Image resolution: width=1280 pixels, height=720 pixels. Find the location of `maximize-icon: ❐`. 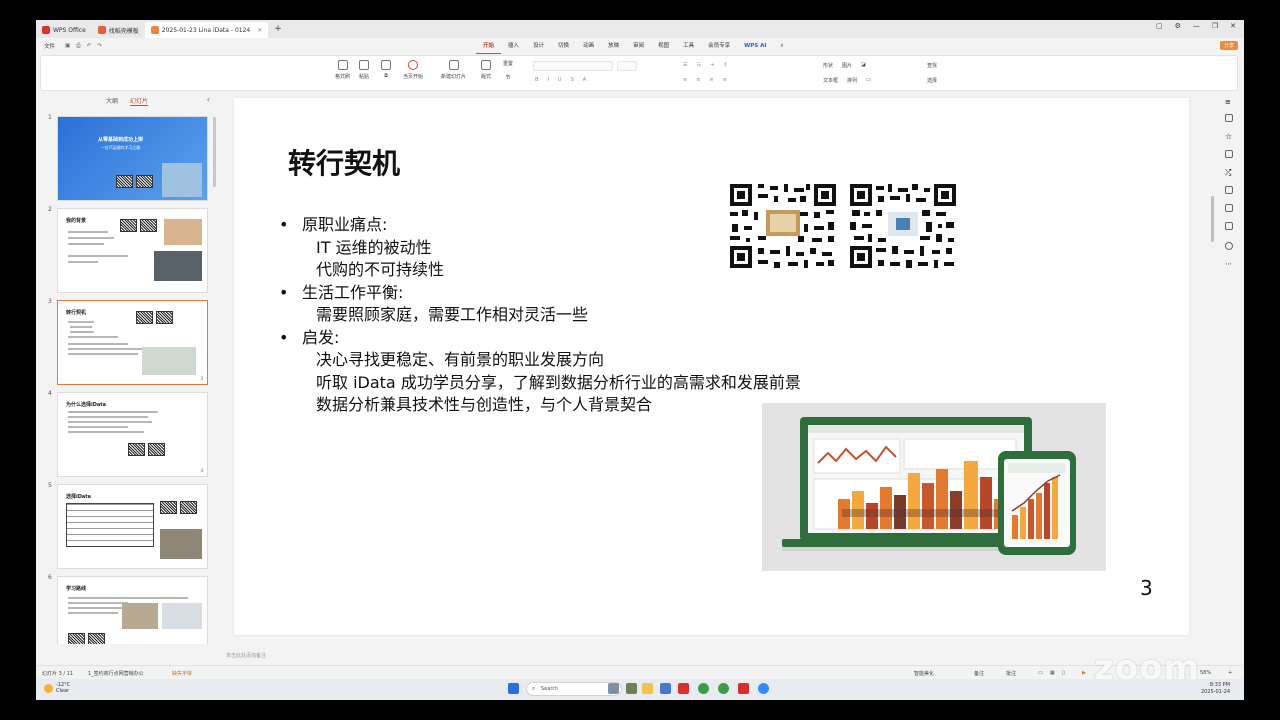

maximize-icon: ❐ is located at coordinates (1215, 26).